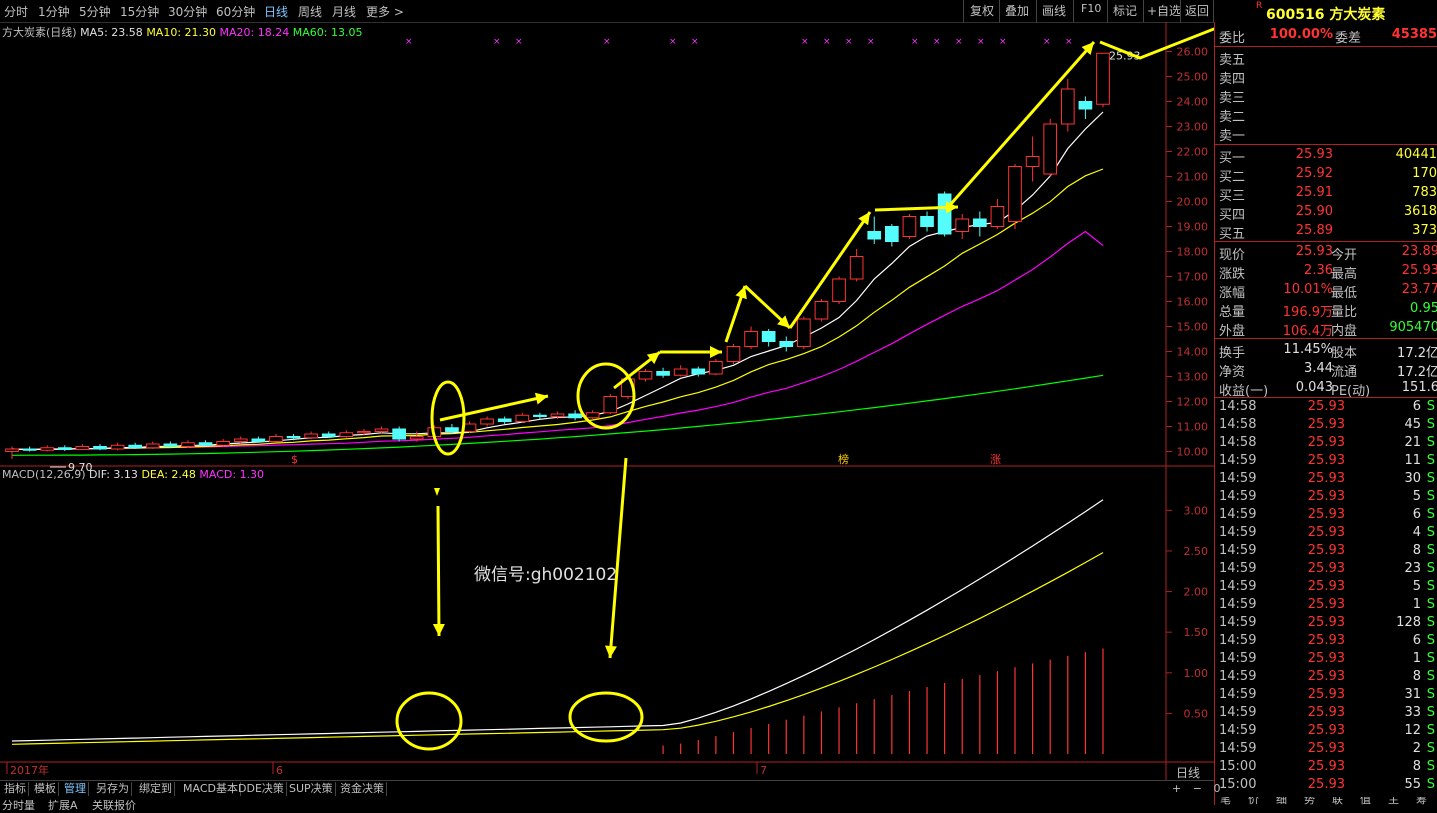 Image resolution: width=1437 pixels, height=813 pixels. Describe the element at coordinates (16, 11) in the screenshot. I see `period-fenshi: 分时` at that location.